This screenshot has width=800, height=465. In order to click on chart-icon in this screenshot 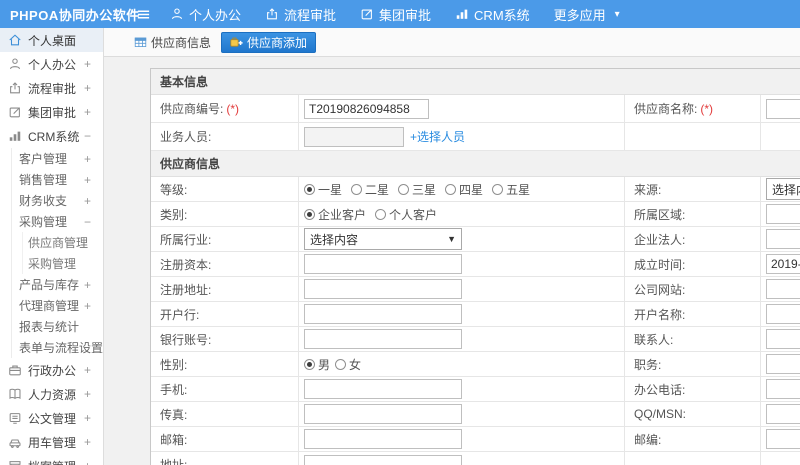, I will do `click(462, 14)`.